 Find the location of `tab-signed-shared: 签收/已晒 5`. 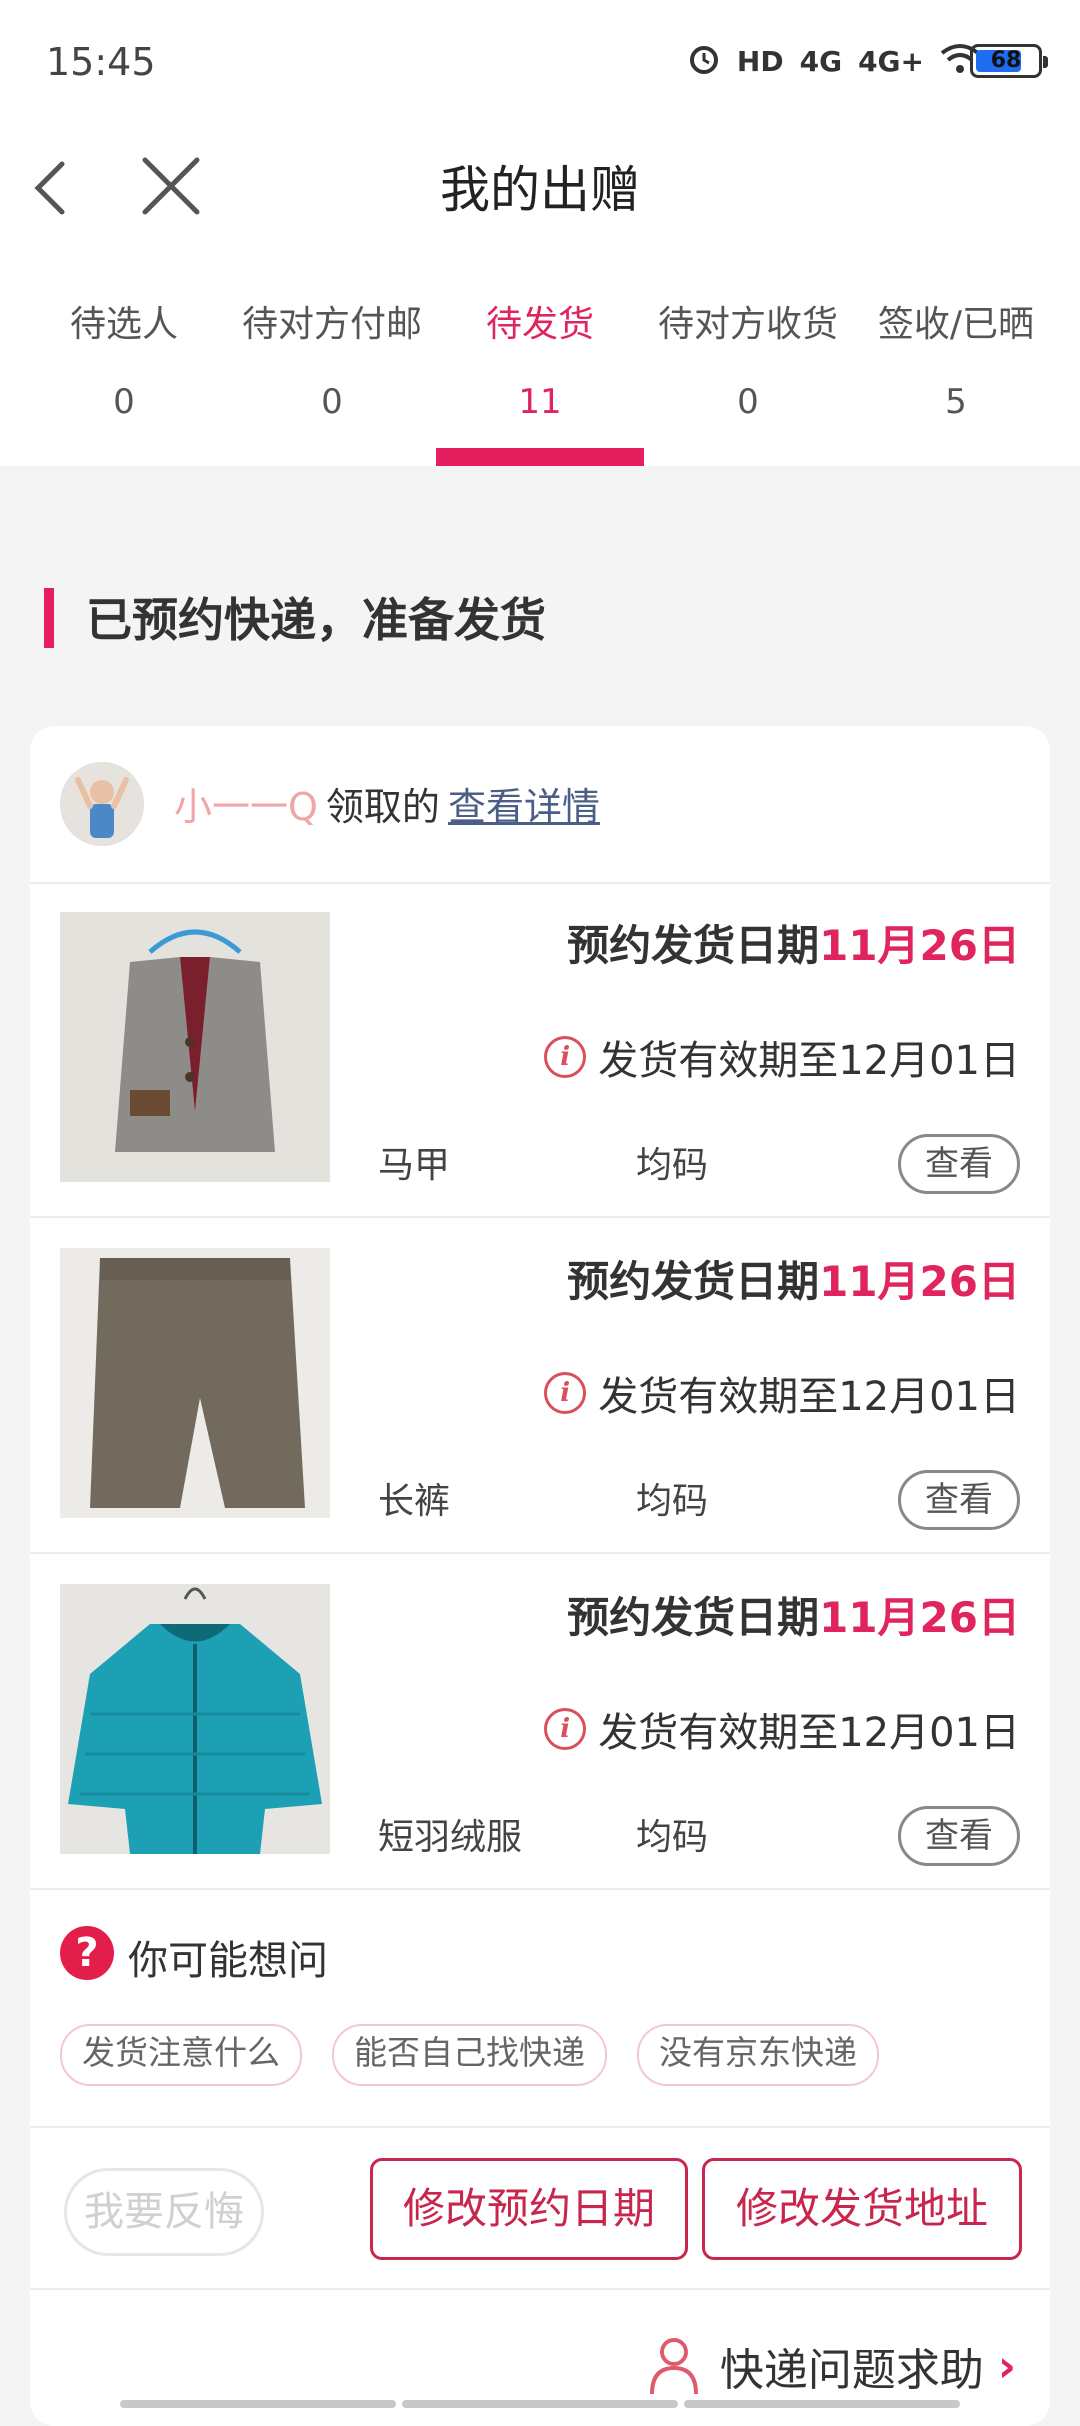

tab-signed-shared: 签收/已晒 5 is located at coordinates (956, 361).